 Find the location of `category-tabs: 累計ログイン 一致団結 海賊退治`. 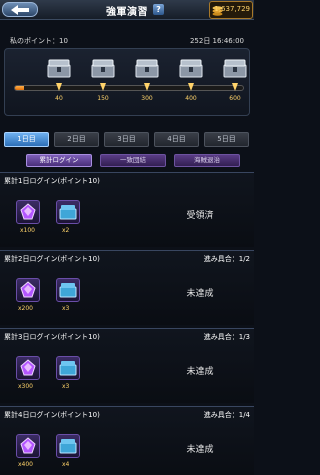

category-tabs: 累計ログイン 一致団結 海賊退治 is located at coordinates (133, 161).